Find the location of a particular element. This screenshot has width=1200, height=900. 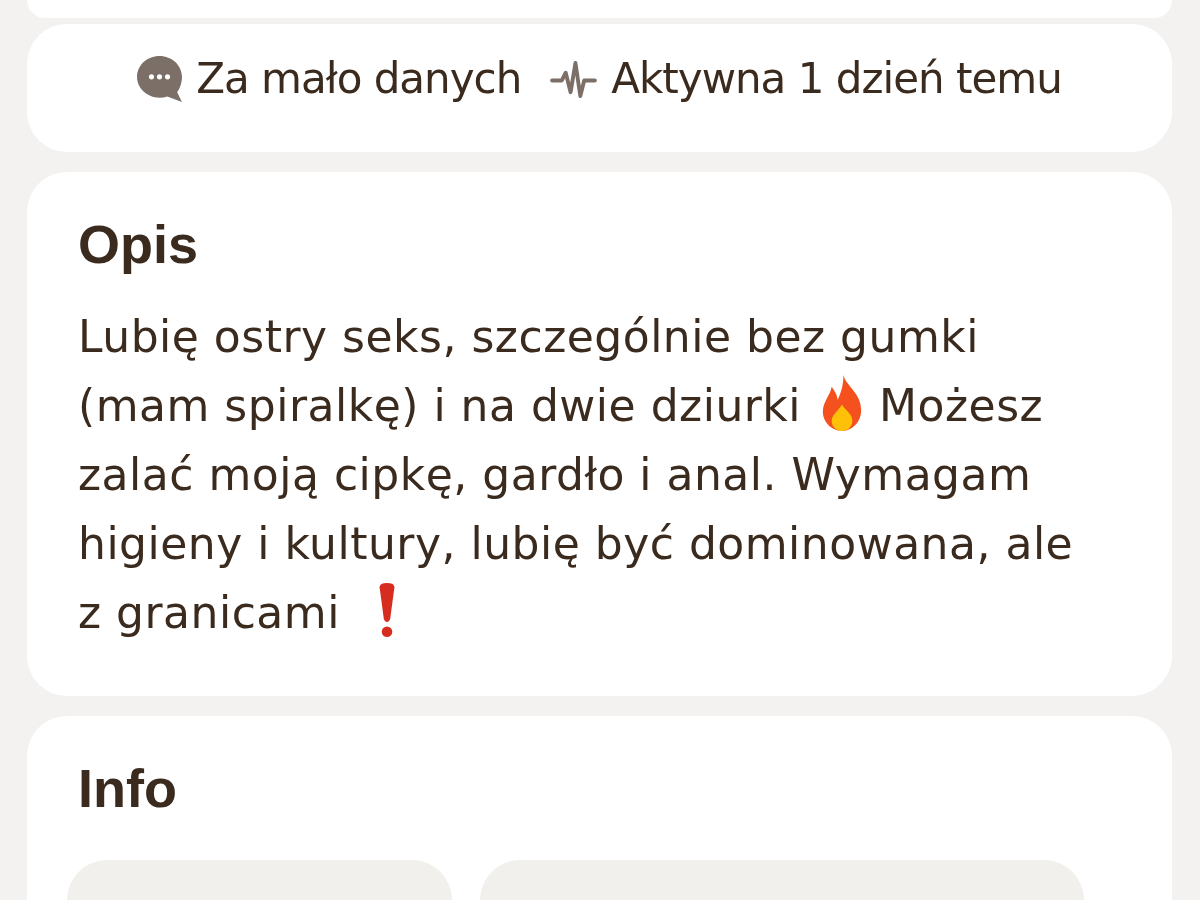

fire-emoji-icon is located at coordinates (842, 402).